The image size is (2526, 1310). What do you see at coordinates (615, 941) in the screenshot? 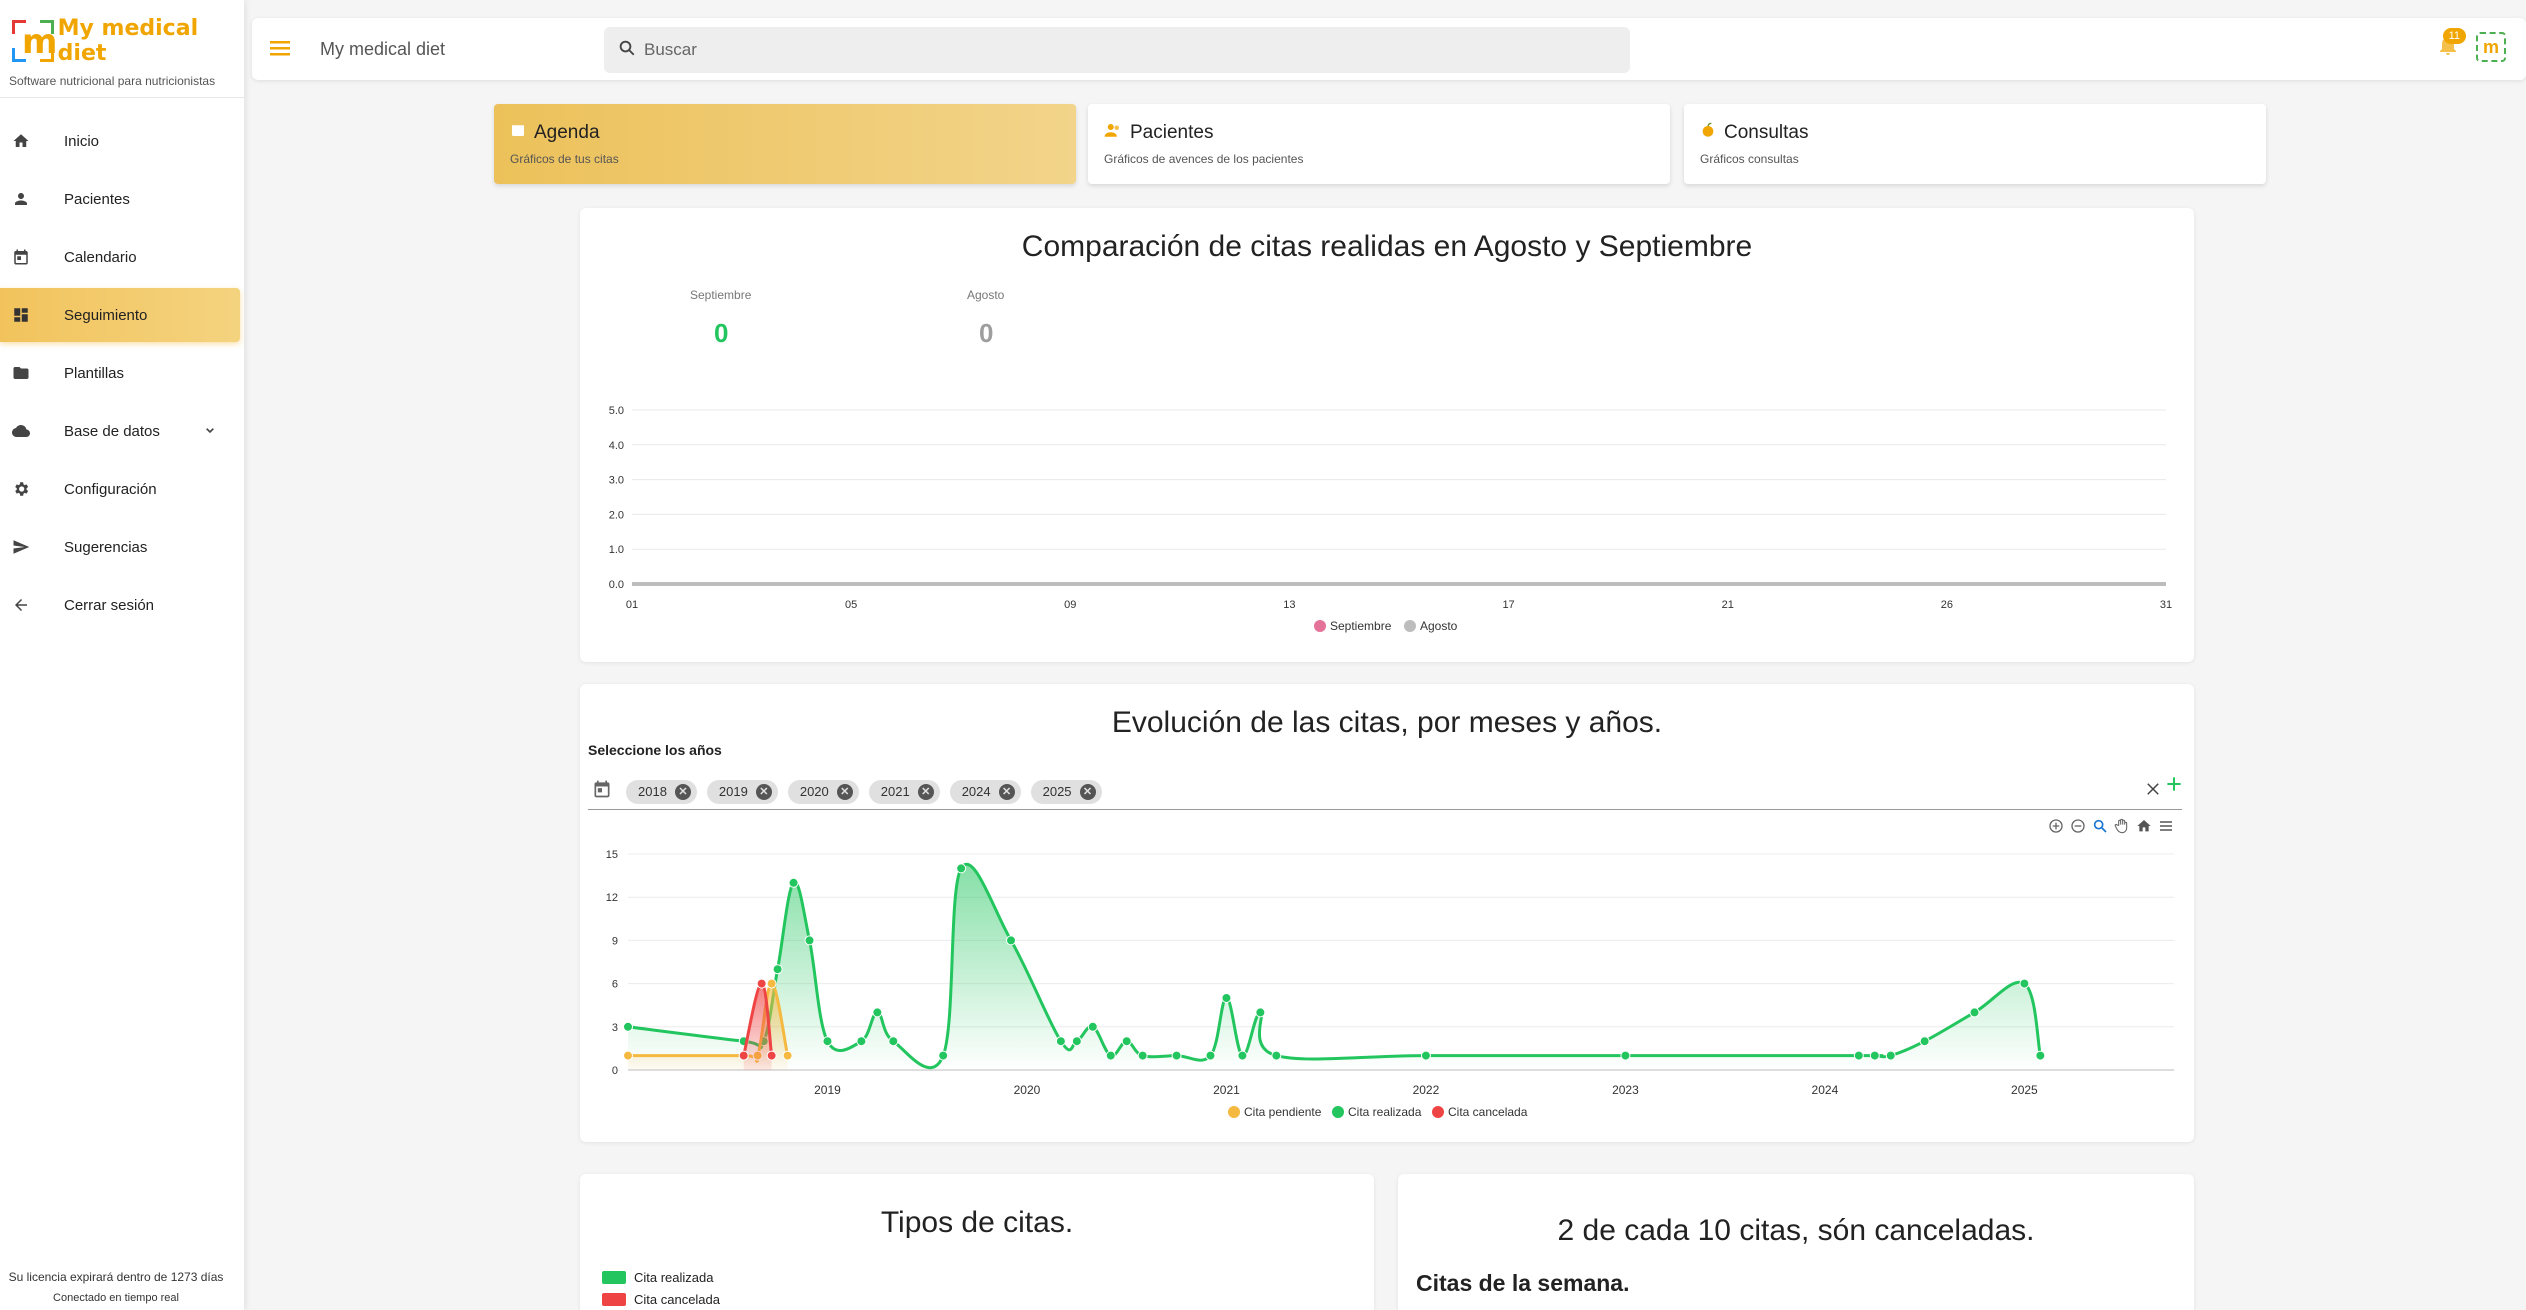
I see `y-tick-label: 9` at bounding box center [615, 941].